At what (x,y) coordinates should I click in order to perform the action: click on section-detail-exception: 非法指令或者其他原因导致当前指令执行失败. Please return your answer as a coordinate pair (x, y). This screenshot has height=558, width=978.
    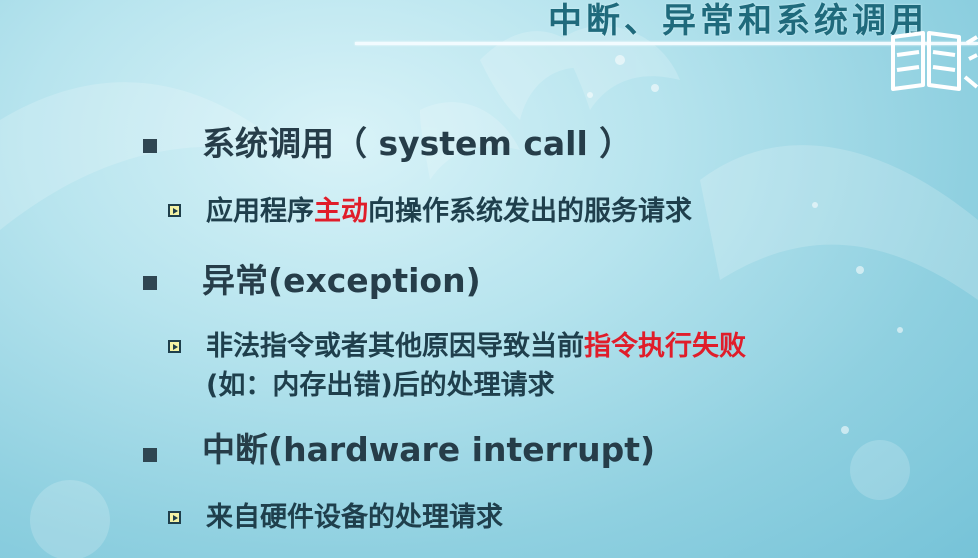
    Looking at the image, I should click on (476, 347).